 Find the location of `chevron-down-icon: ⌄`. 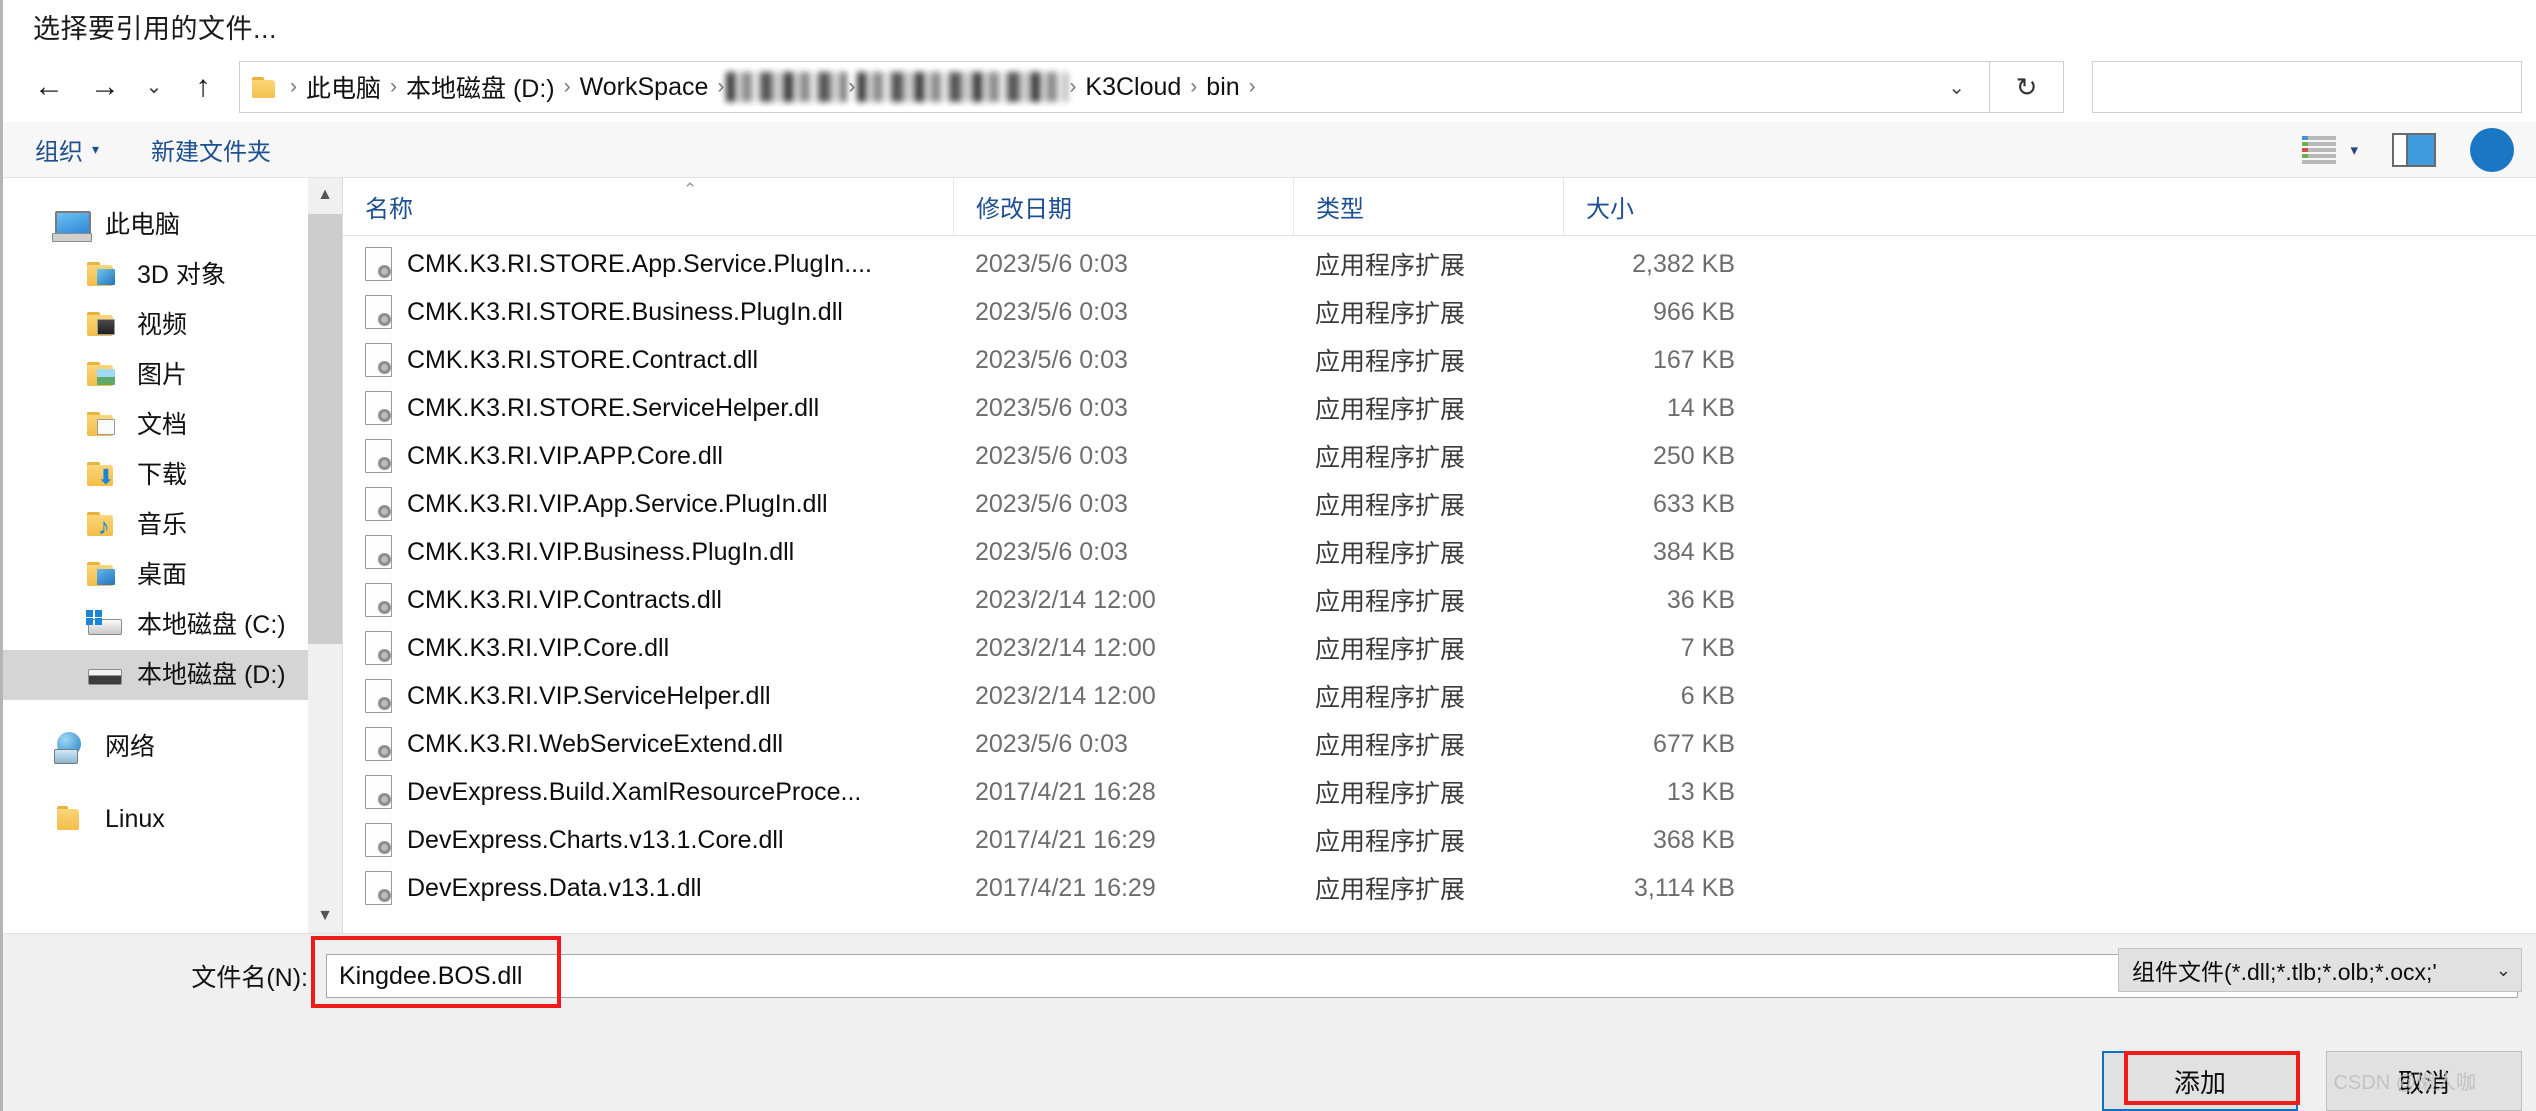

chevron-down-icon: ⌄ is located at coordinates (2500, 970).